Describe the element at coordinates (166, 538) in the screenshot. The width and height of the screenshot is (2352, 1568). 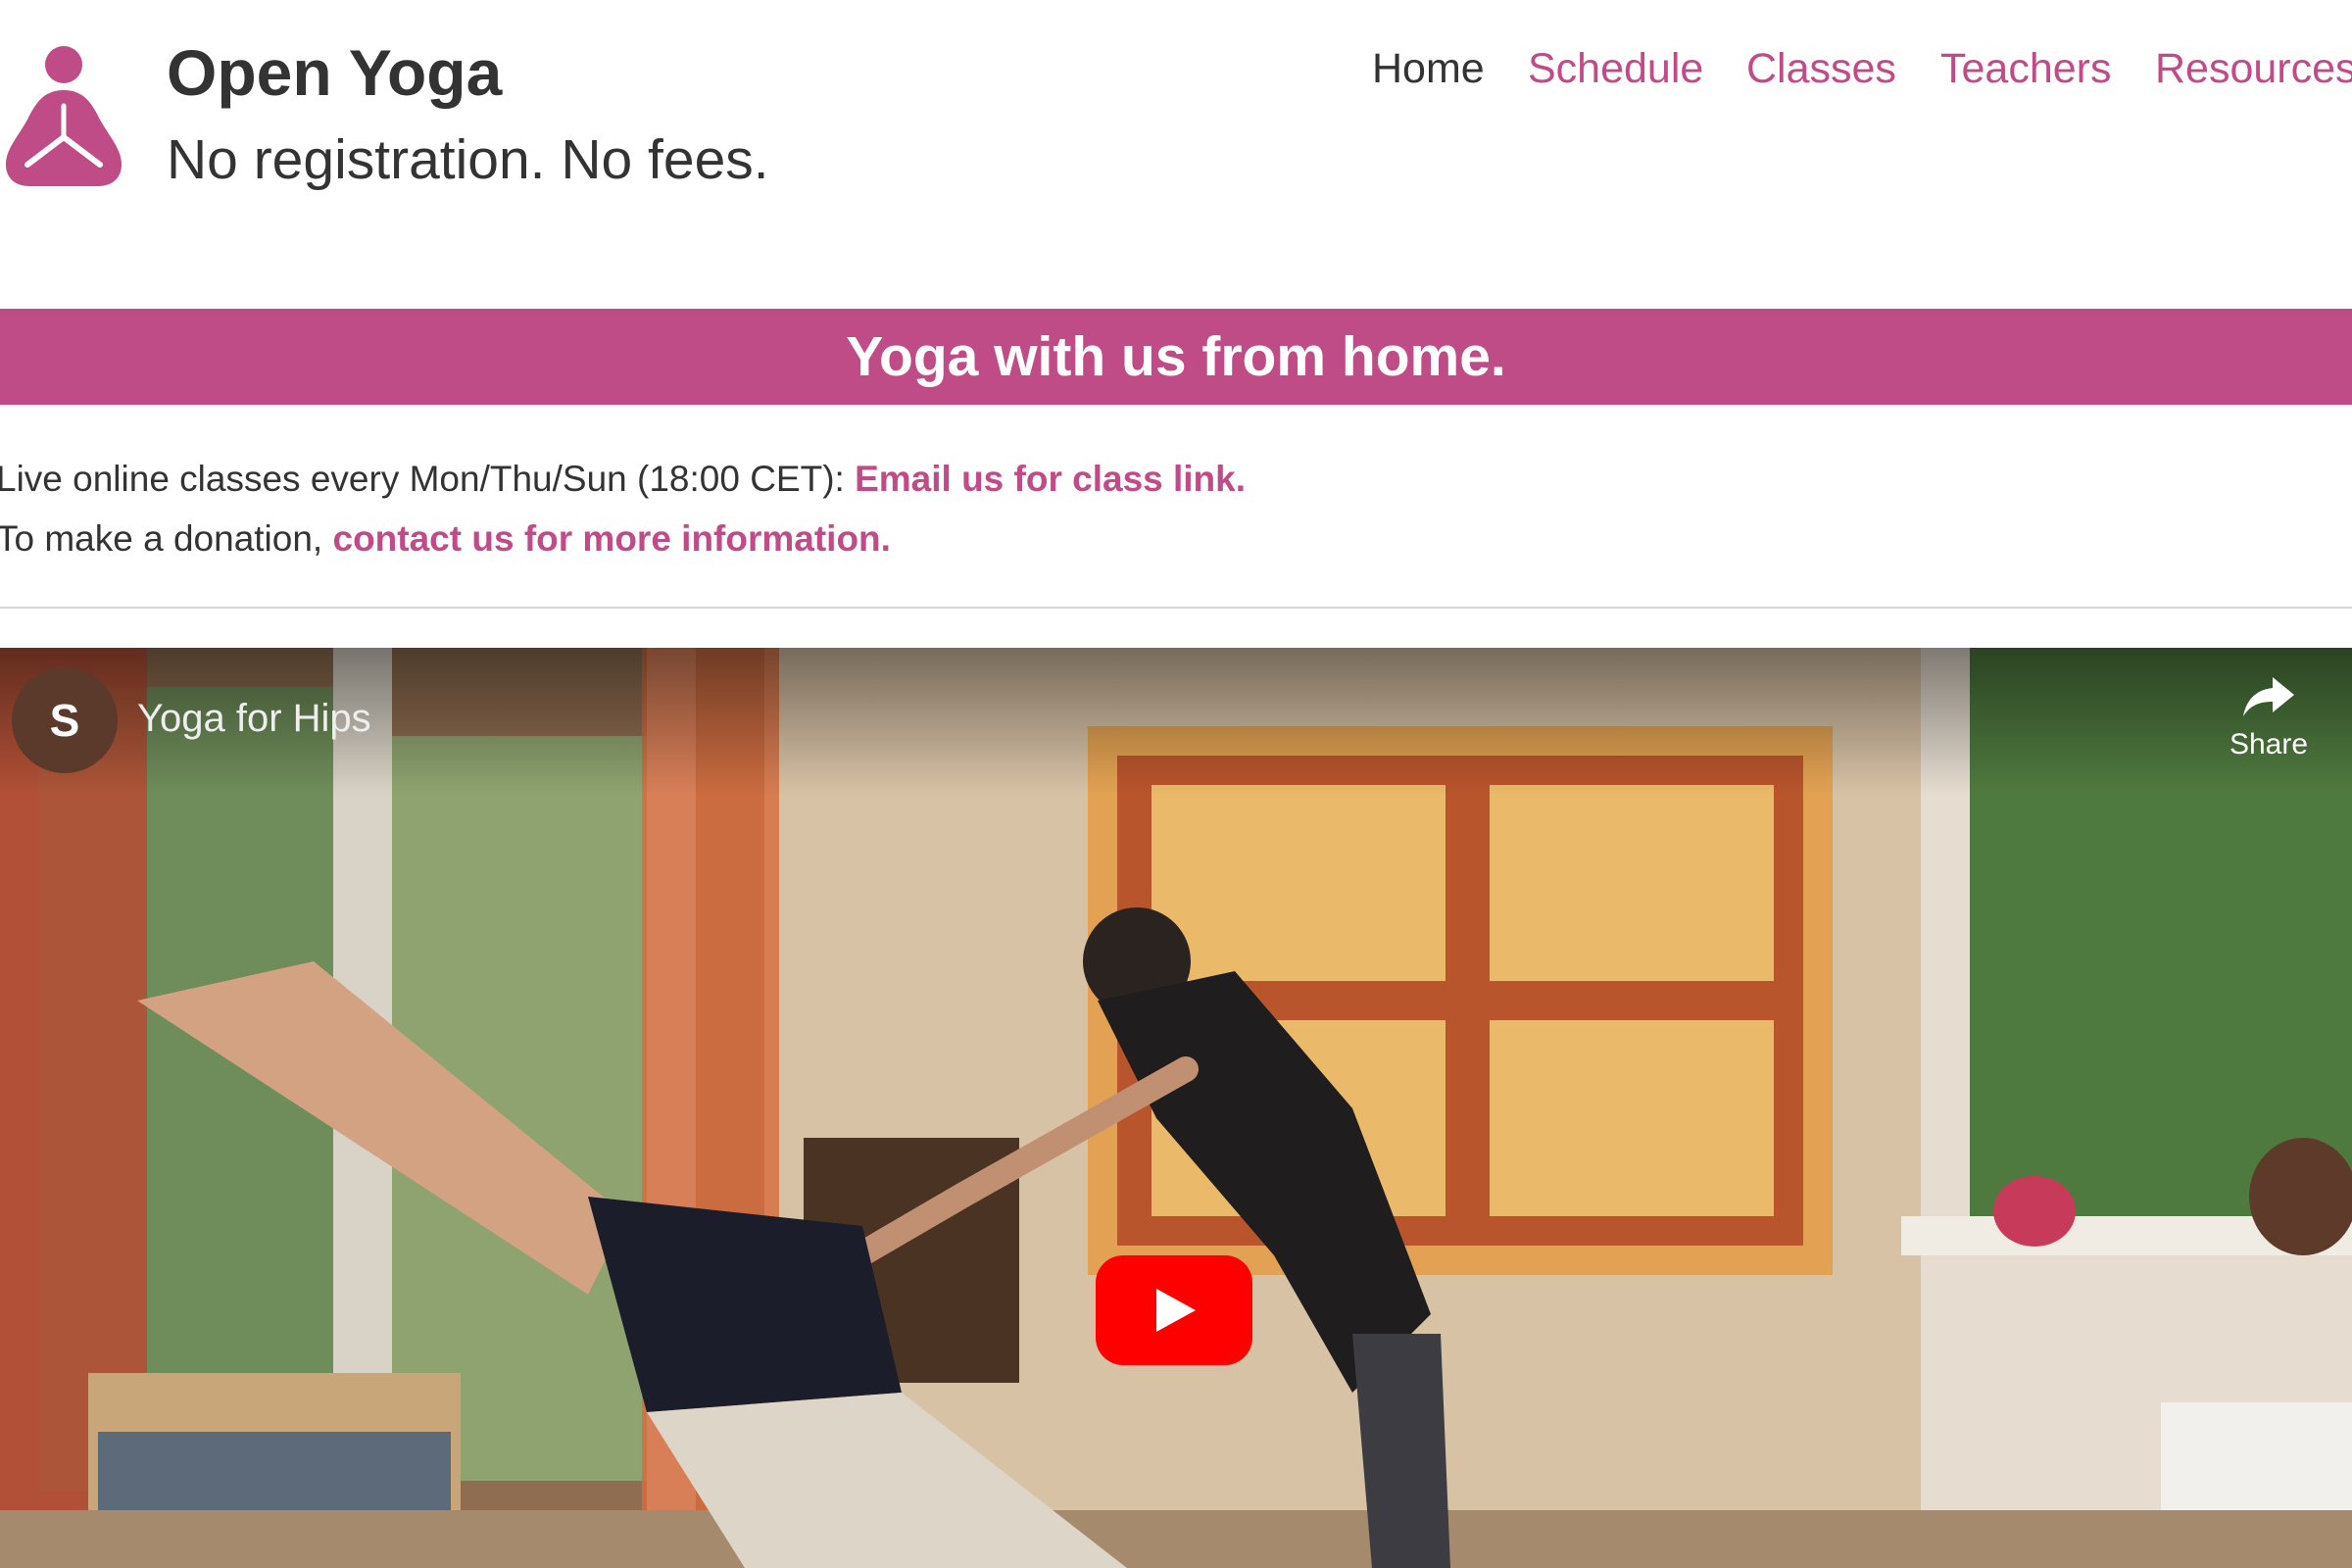
I see `donation-text: To make a donation,` at that location.